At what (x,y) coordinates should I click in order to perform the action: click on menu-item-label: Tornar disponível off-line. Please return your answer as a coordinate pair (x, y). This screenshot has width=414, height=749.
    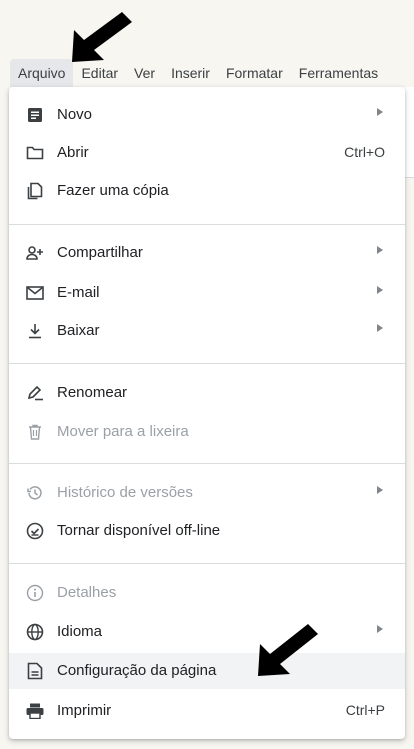
    Looking at the image, I should click on (139, 530).